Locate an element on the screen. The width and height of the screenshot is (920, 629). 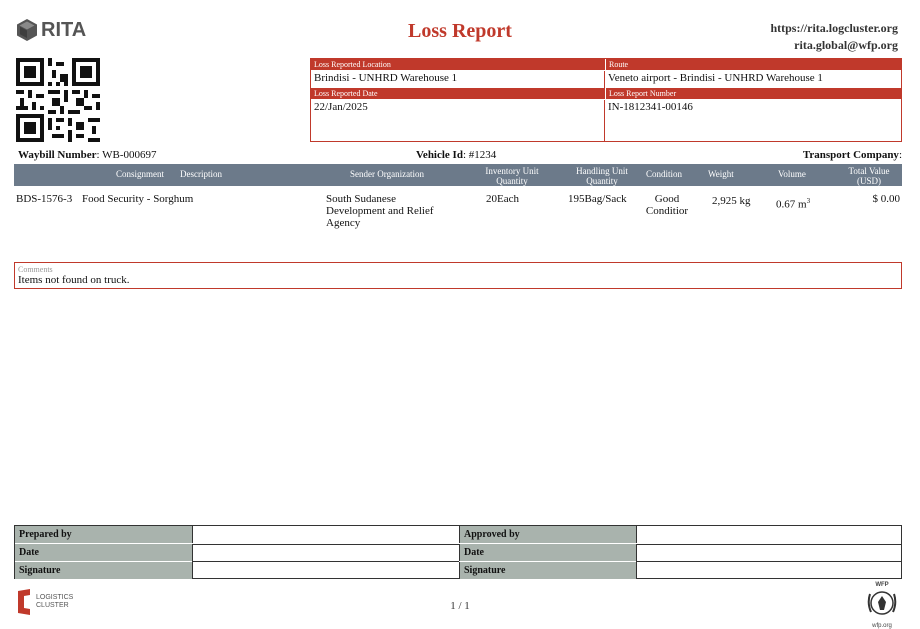
prepared-by-label: Prepared by is located at coordinates (103, 534).